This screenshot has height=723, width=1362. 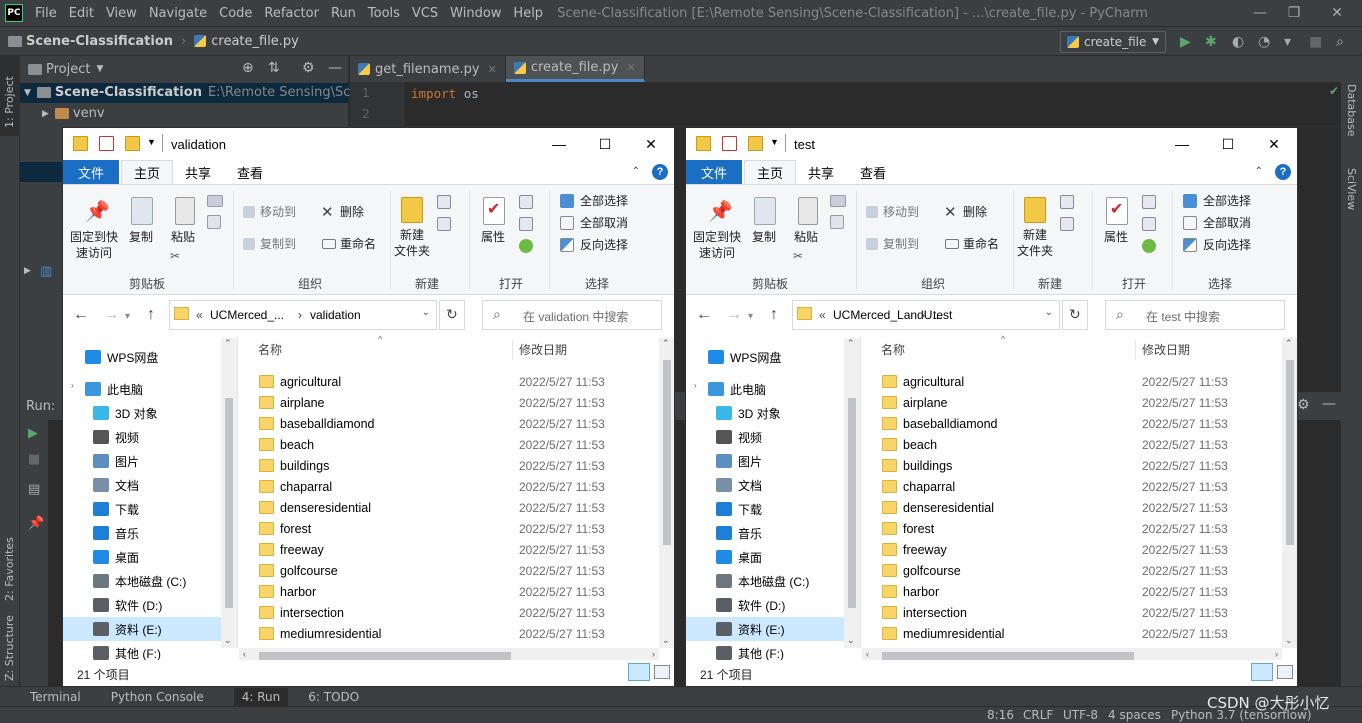 I want to click on nav-item: WPS网盘, so click(x=744, y=357).